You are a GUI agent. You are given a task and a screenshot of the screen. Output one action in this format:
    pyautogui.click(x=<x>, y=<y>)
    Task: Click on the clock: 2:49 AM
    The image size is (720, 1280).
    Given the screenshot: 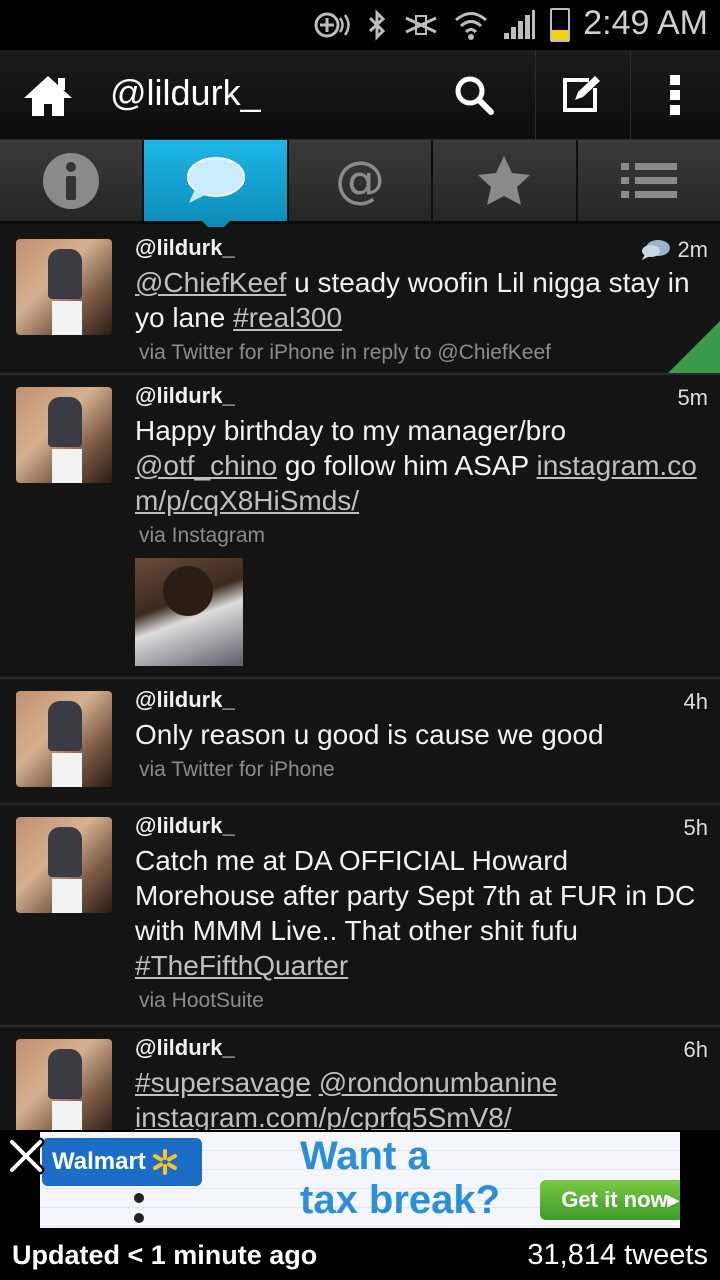 What is the action you would take?
    pyautogui.click(x=645, y=23)
    